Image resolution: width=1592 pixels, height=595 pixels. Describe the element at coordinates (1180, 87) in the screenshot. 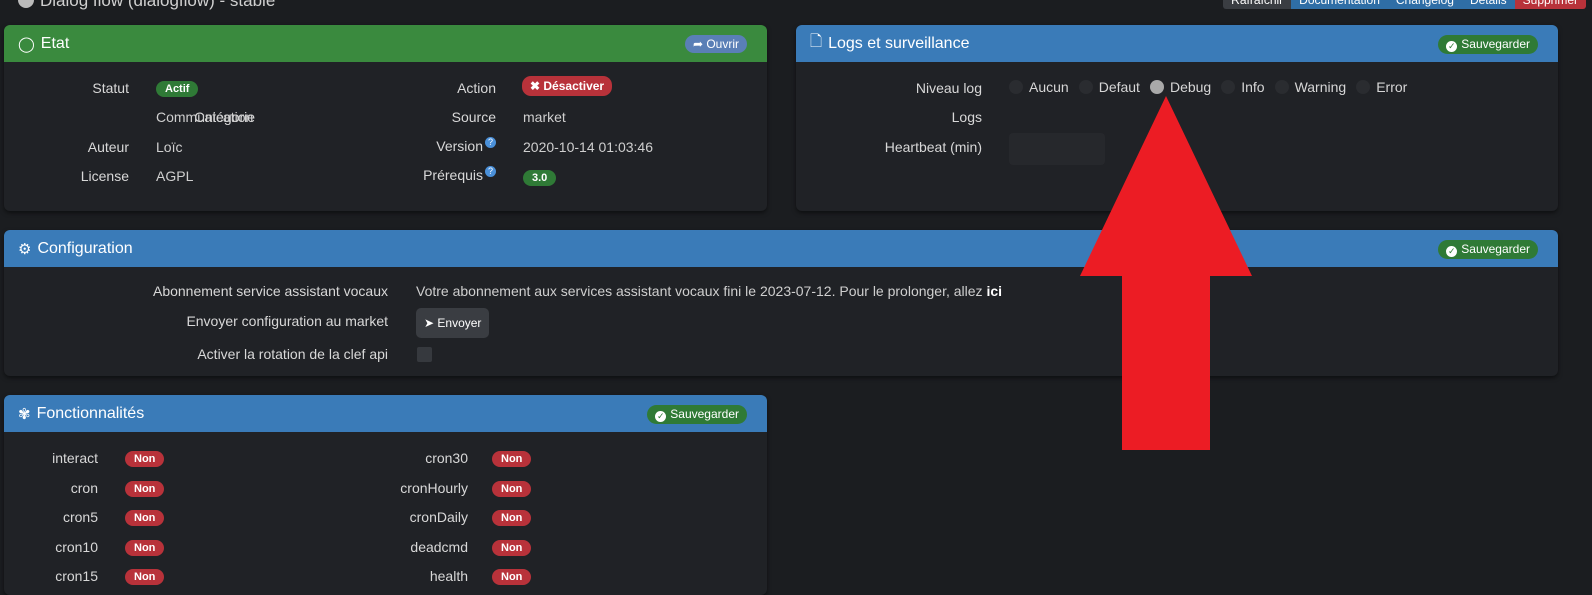

I see `radio-debug: Debug` at that location.